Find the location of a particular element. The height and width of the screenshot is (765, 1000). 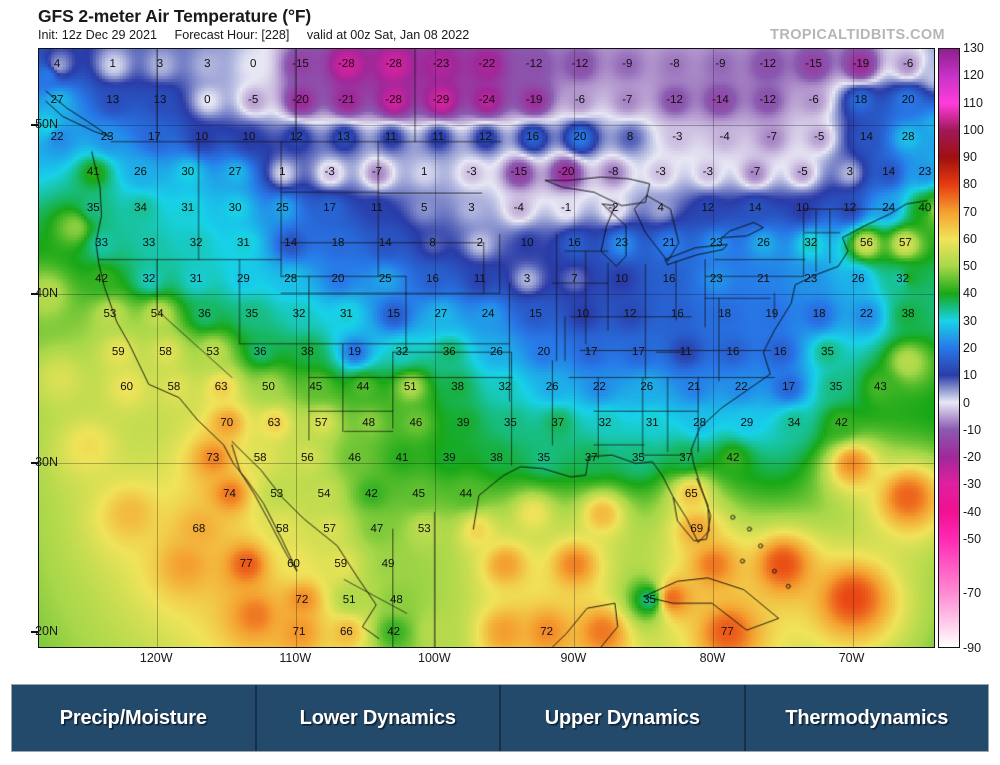

nav-button-label: Upper Dynamics is located at coordinates (622, 717).